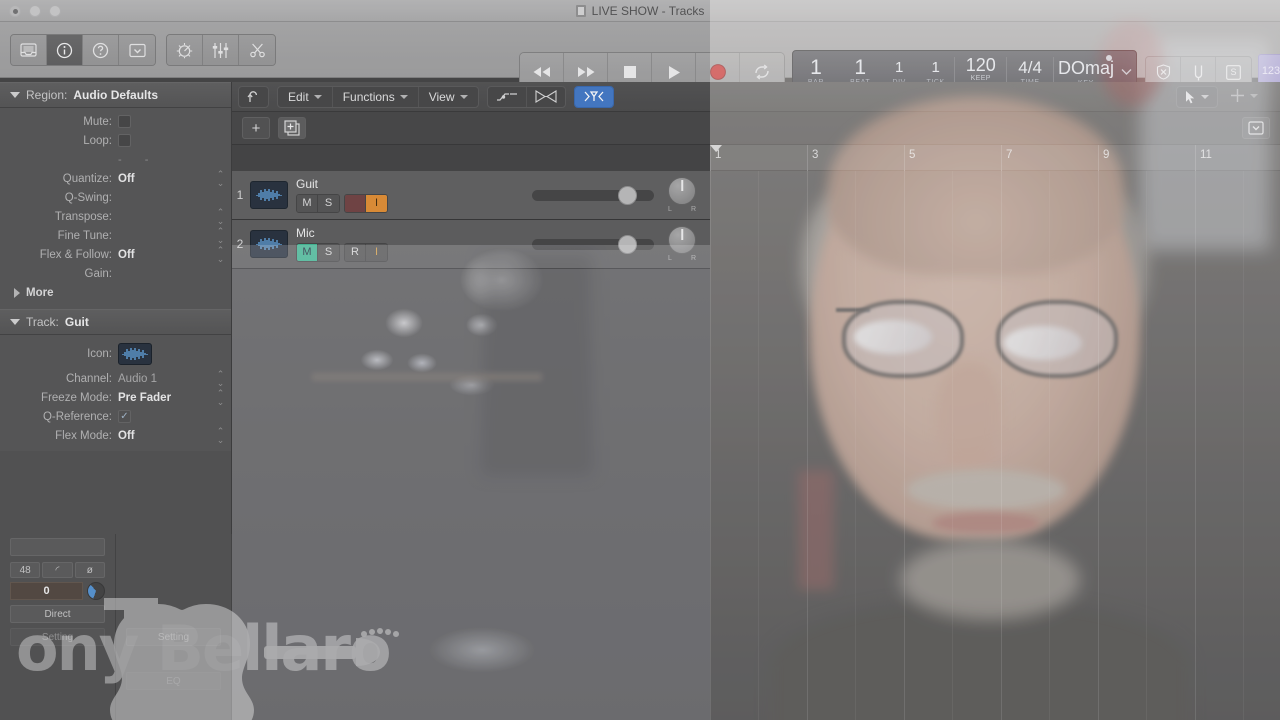 The width and height of the screenshot is (1280, 720). Describe the element at coordinates (115, 293) in the screenshot. I see `more-disclosure: More` at that location.